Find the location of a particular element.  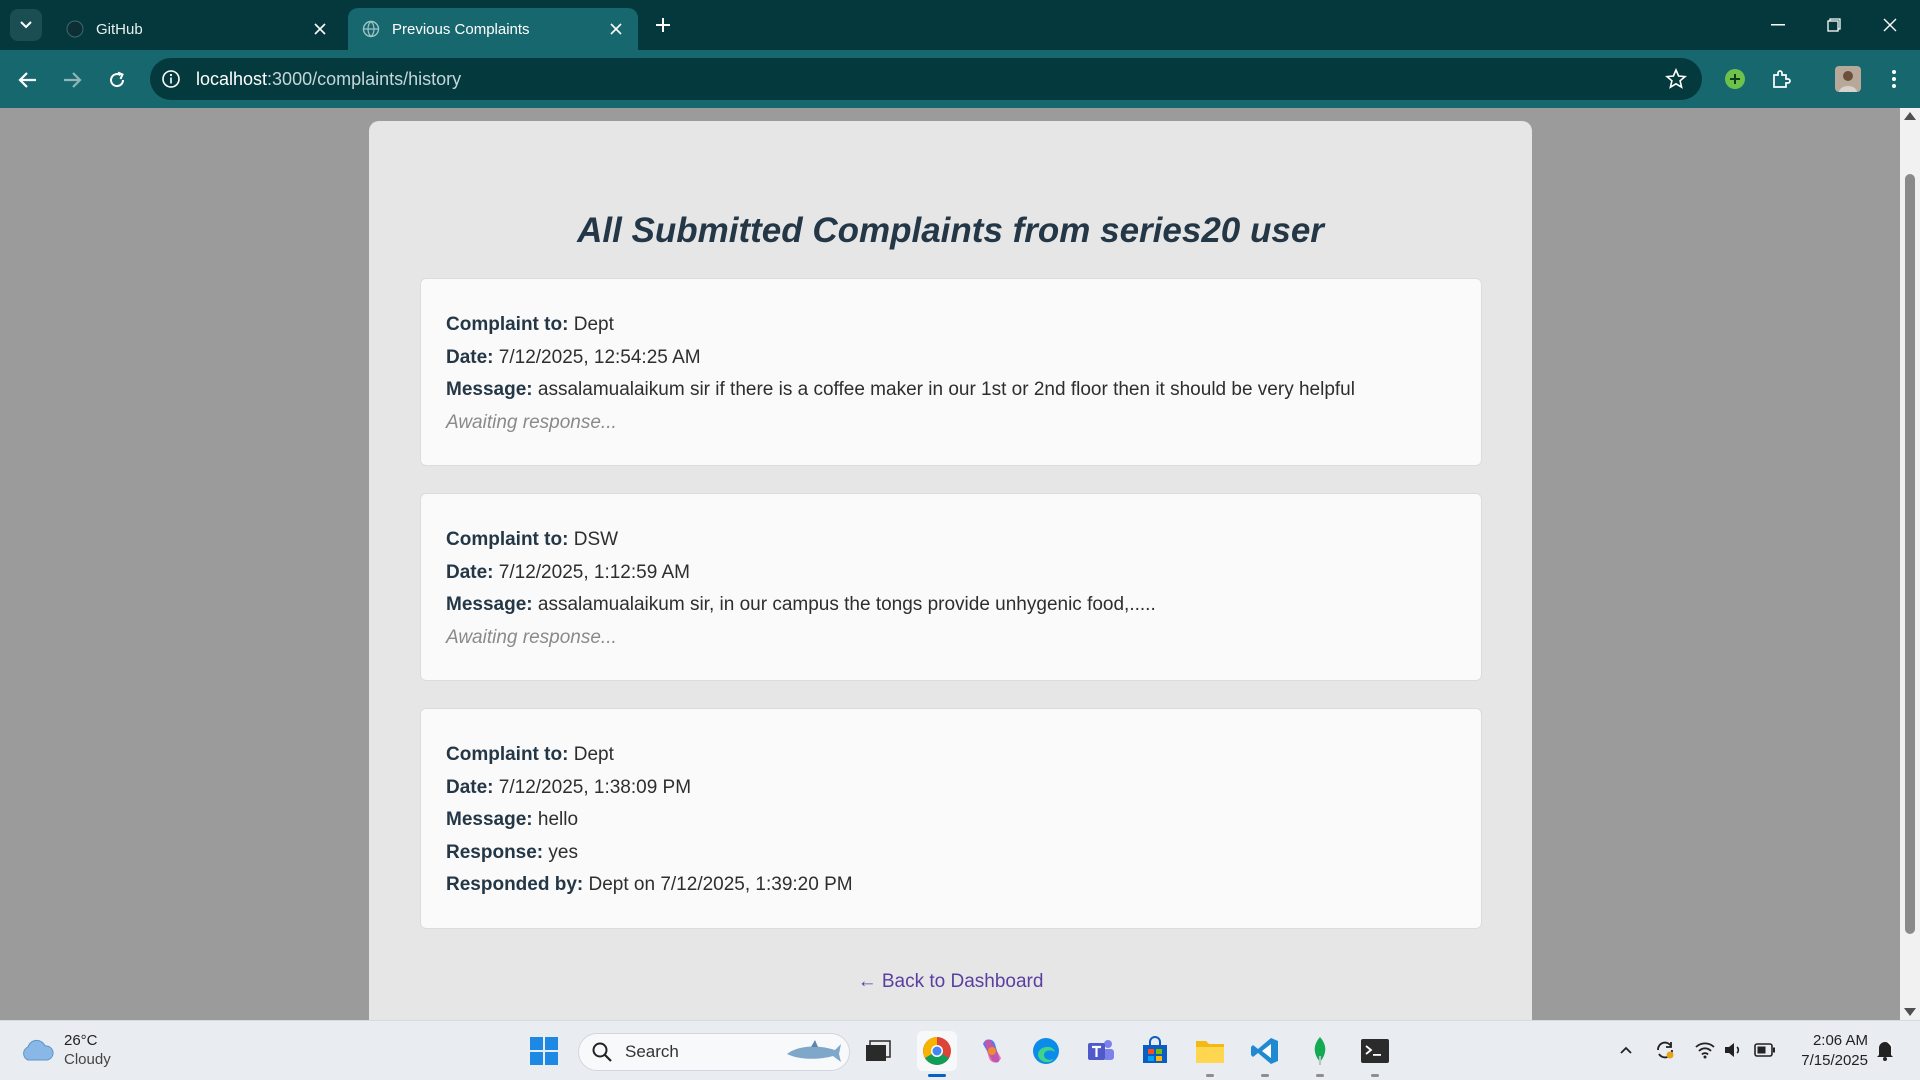

scroll-up-arrow-icon is located at coordinates (1910, 116).